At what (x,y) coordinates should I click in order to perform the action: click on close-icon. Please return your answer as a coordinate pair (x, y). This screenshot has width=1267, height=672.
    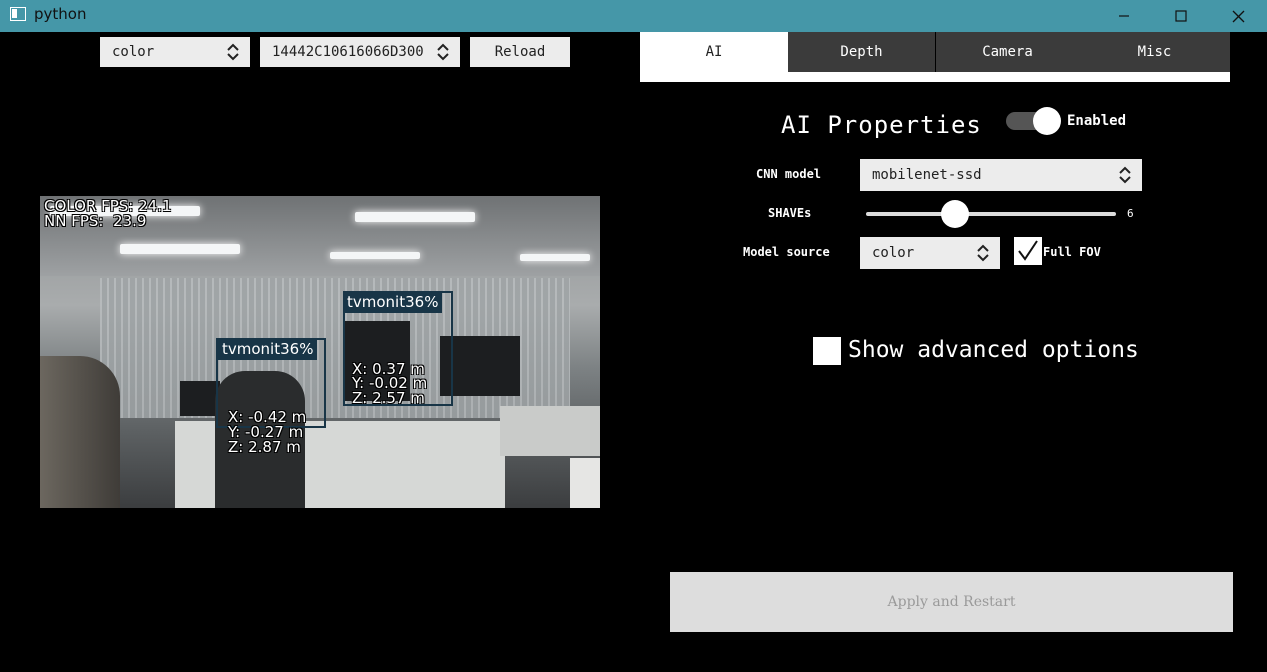
    Looking at the image, I should click on (1238, 16).